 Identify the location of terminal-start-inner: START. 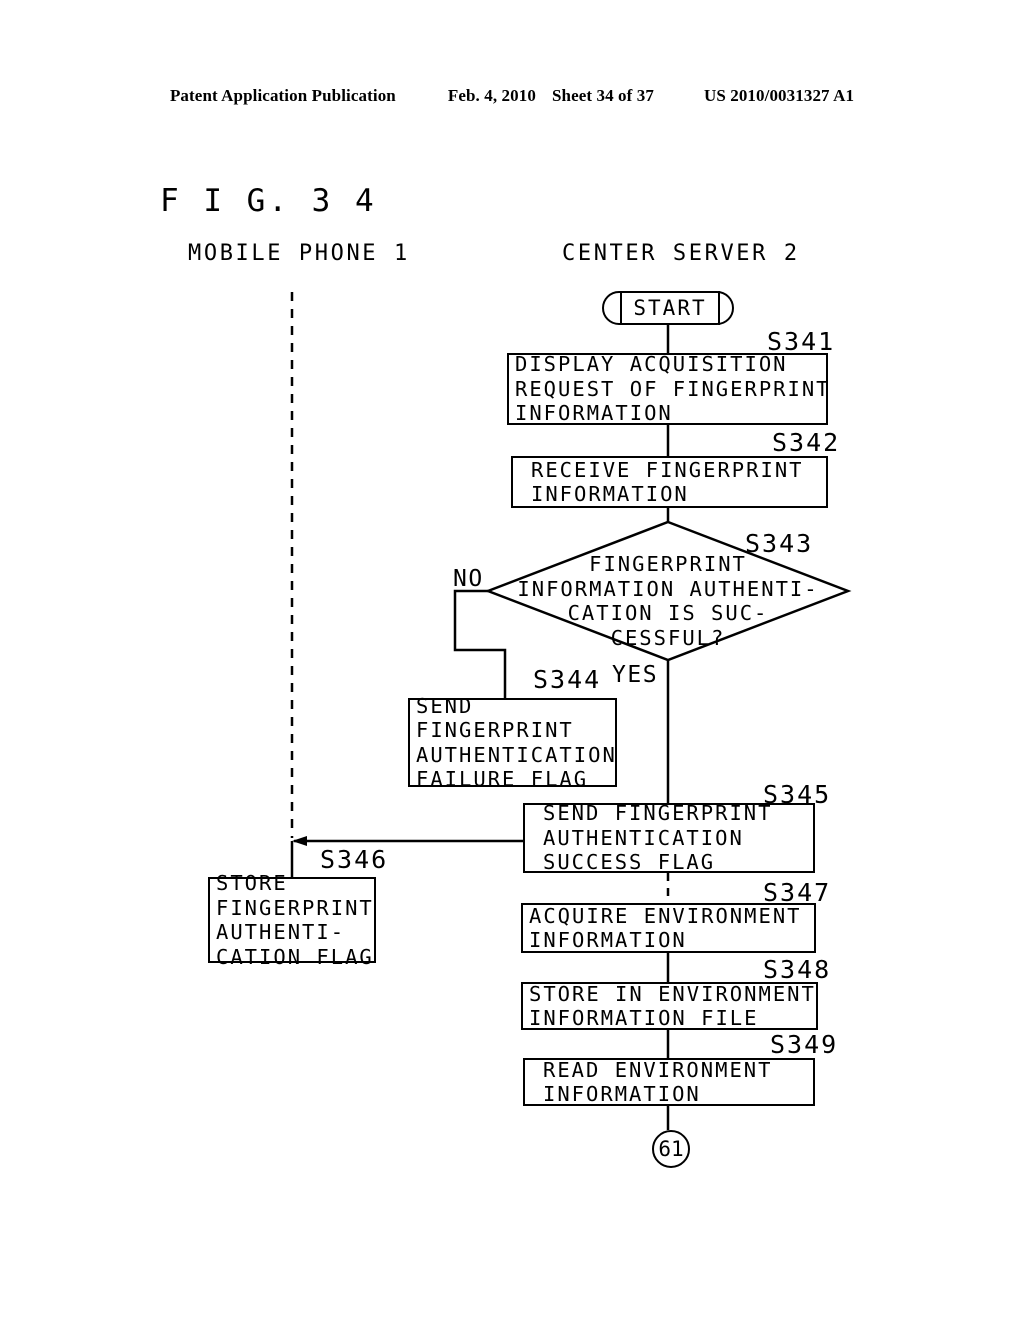
(670, 307).